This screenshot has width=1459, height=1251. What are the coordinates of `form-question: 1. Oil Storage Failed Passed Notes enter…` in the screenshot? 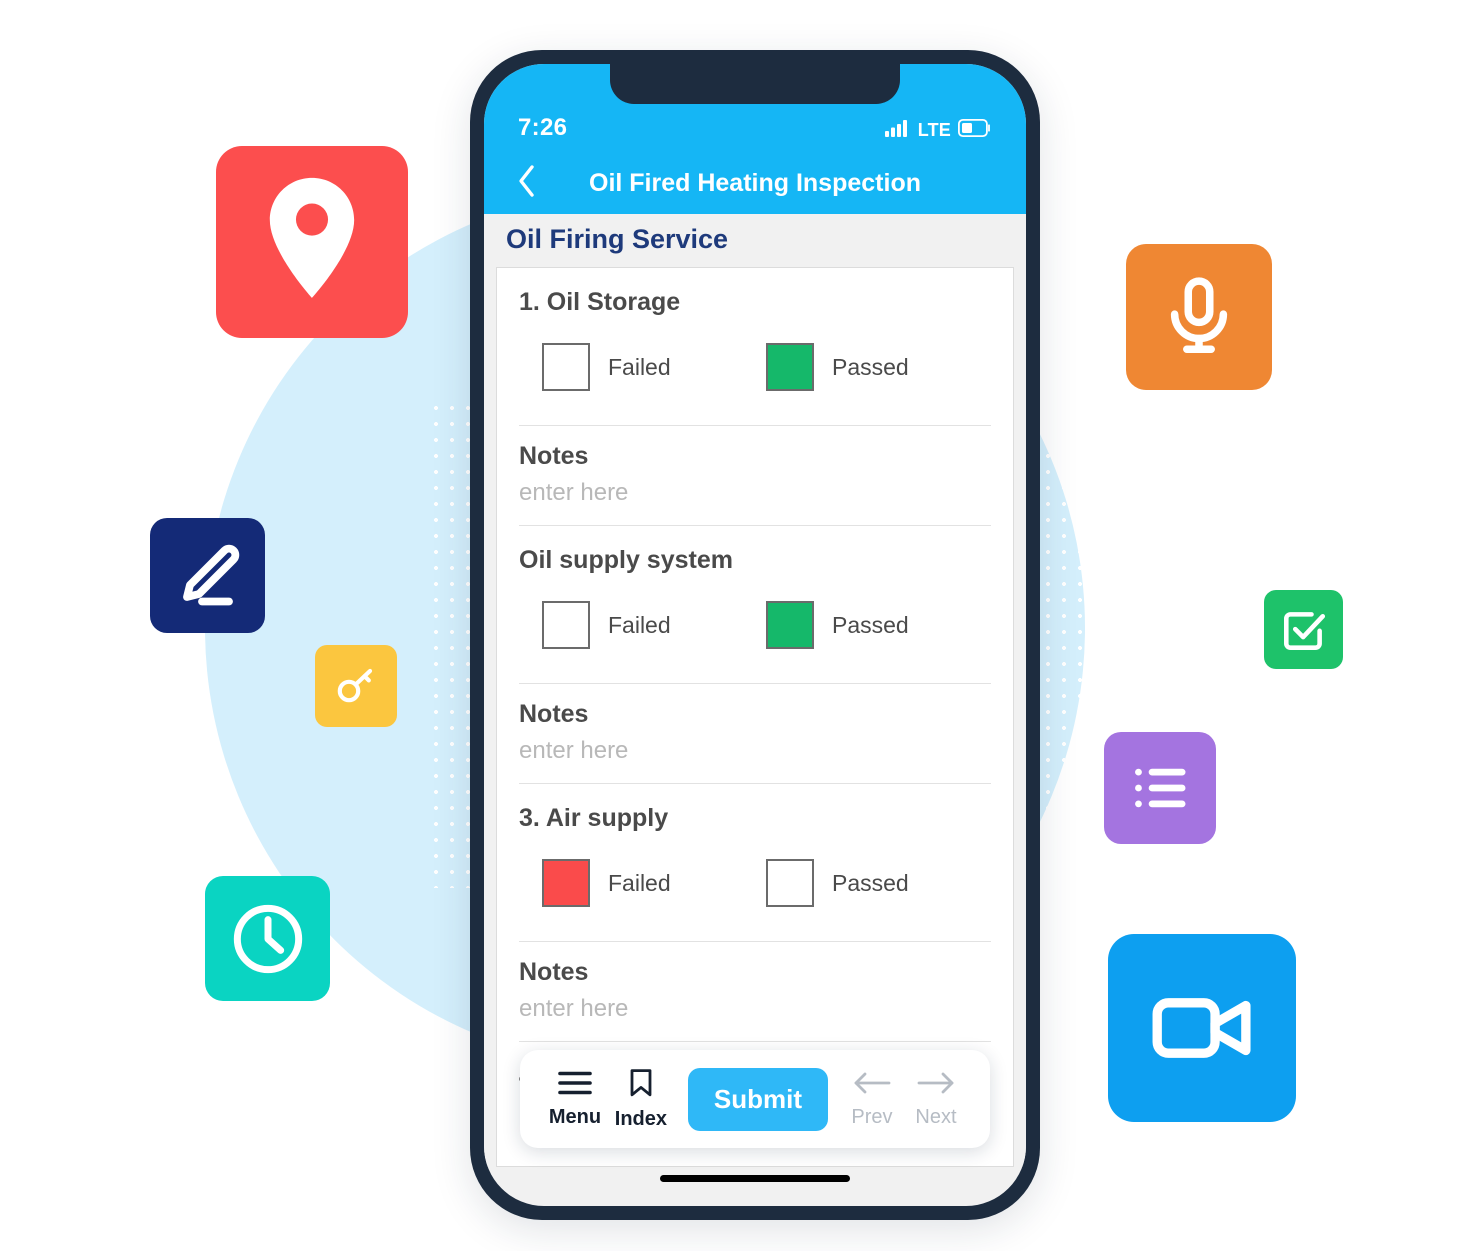 It's located at (755, 396).